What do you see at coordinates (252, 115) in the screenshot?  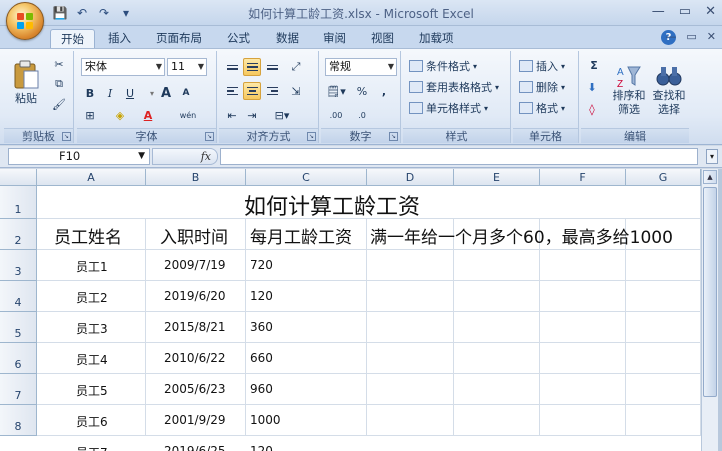 I see `increase-indent-icon: ⇥` at bounding box center [252, 115].